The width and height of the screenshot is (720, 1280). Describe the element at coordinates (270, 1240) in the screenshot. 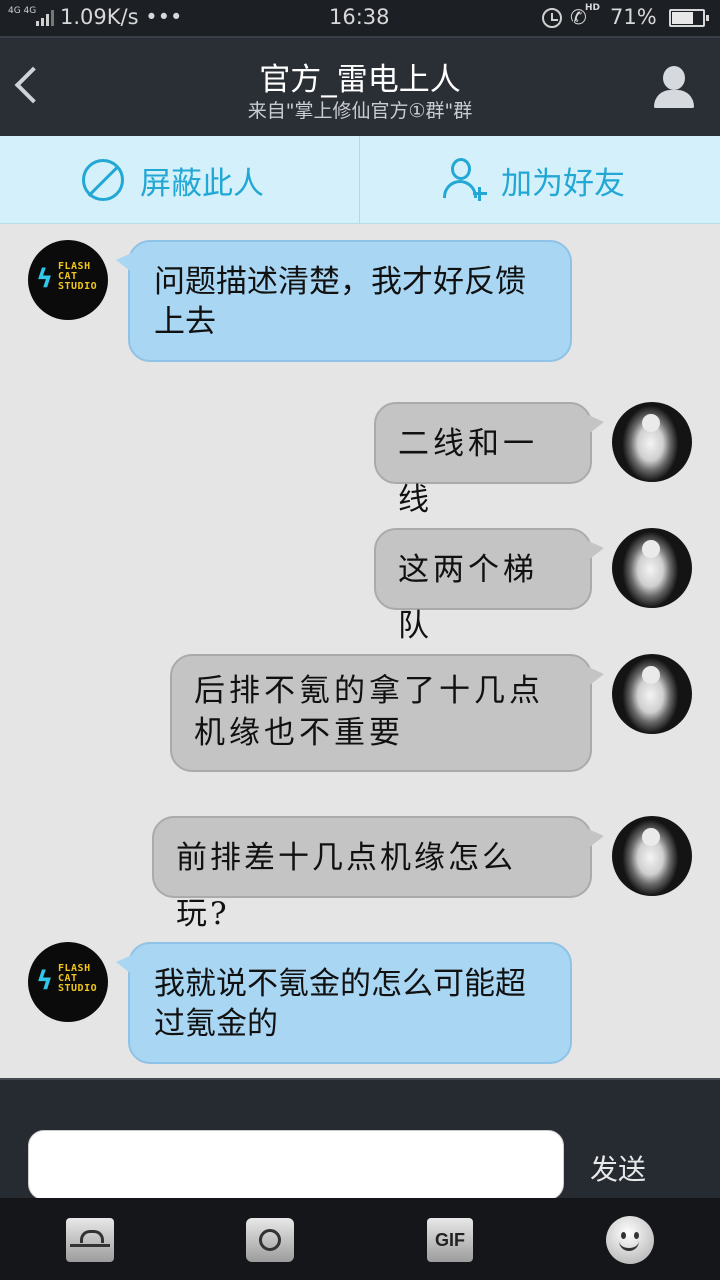

I see `camera-icon` at that location.